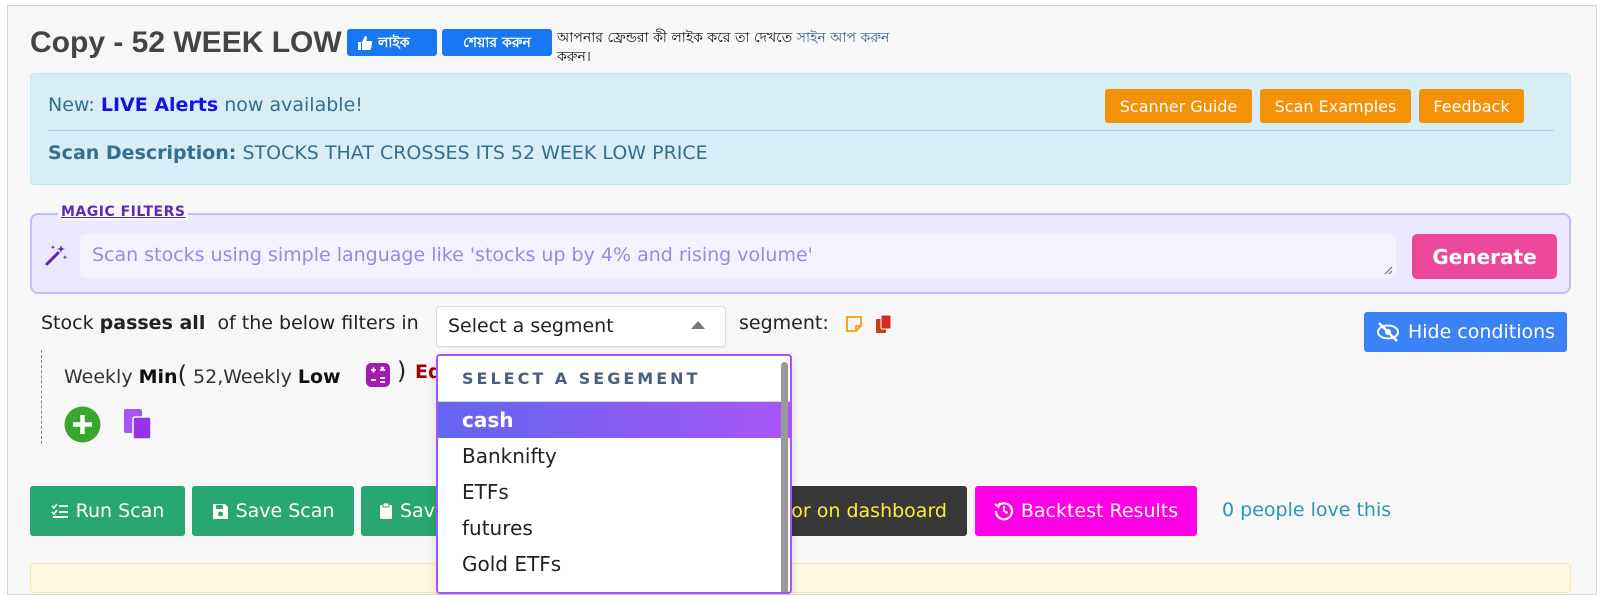 Image resolution: width=1600 pixels, height=595 pixels. I want to click on fb-share-button: শেয়ার করুন, so click(497, 42).